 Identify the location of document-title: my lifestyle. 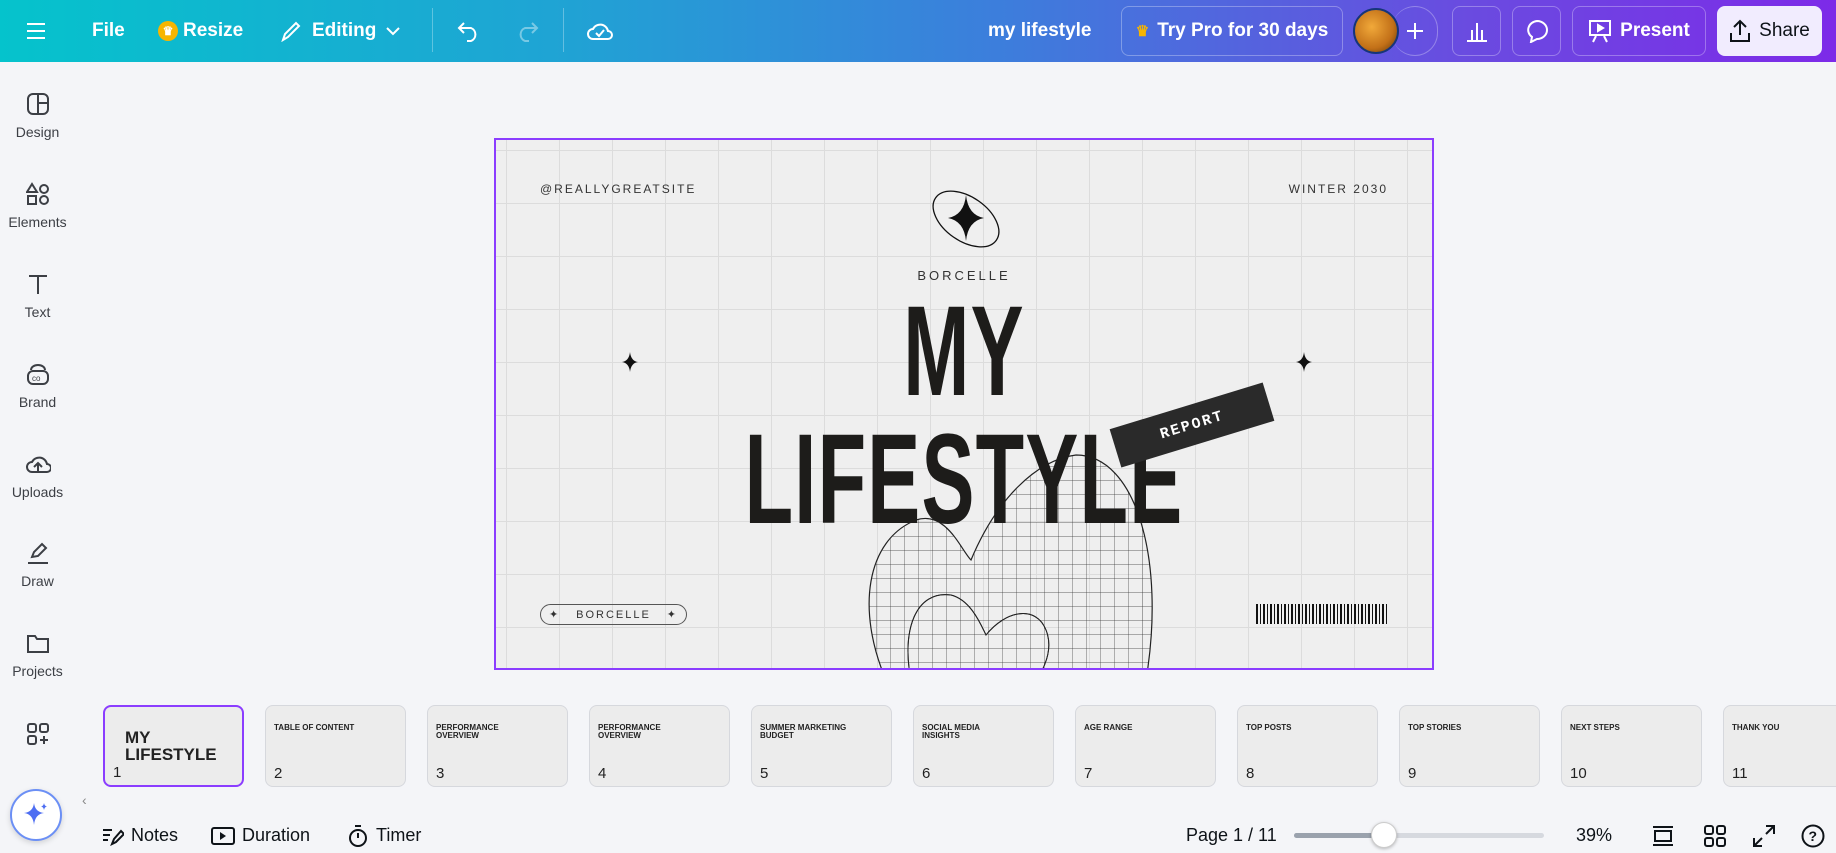
(1040, 31).